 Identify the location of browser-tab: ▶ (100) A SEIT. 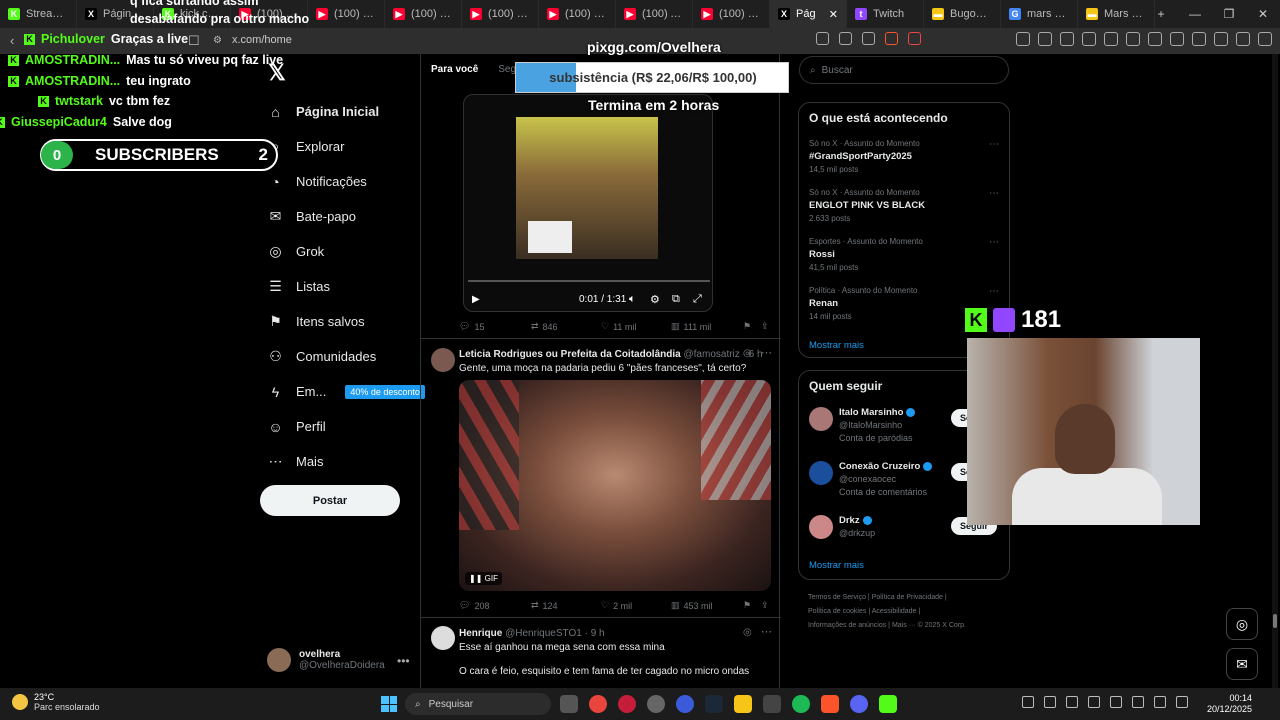
(654, 14).